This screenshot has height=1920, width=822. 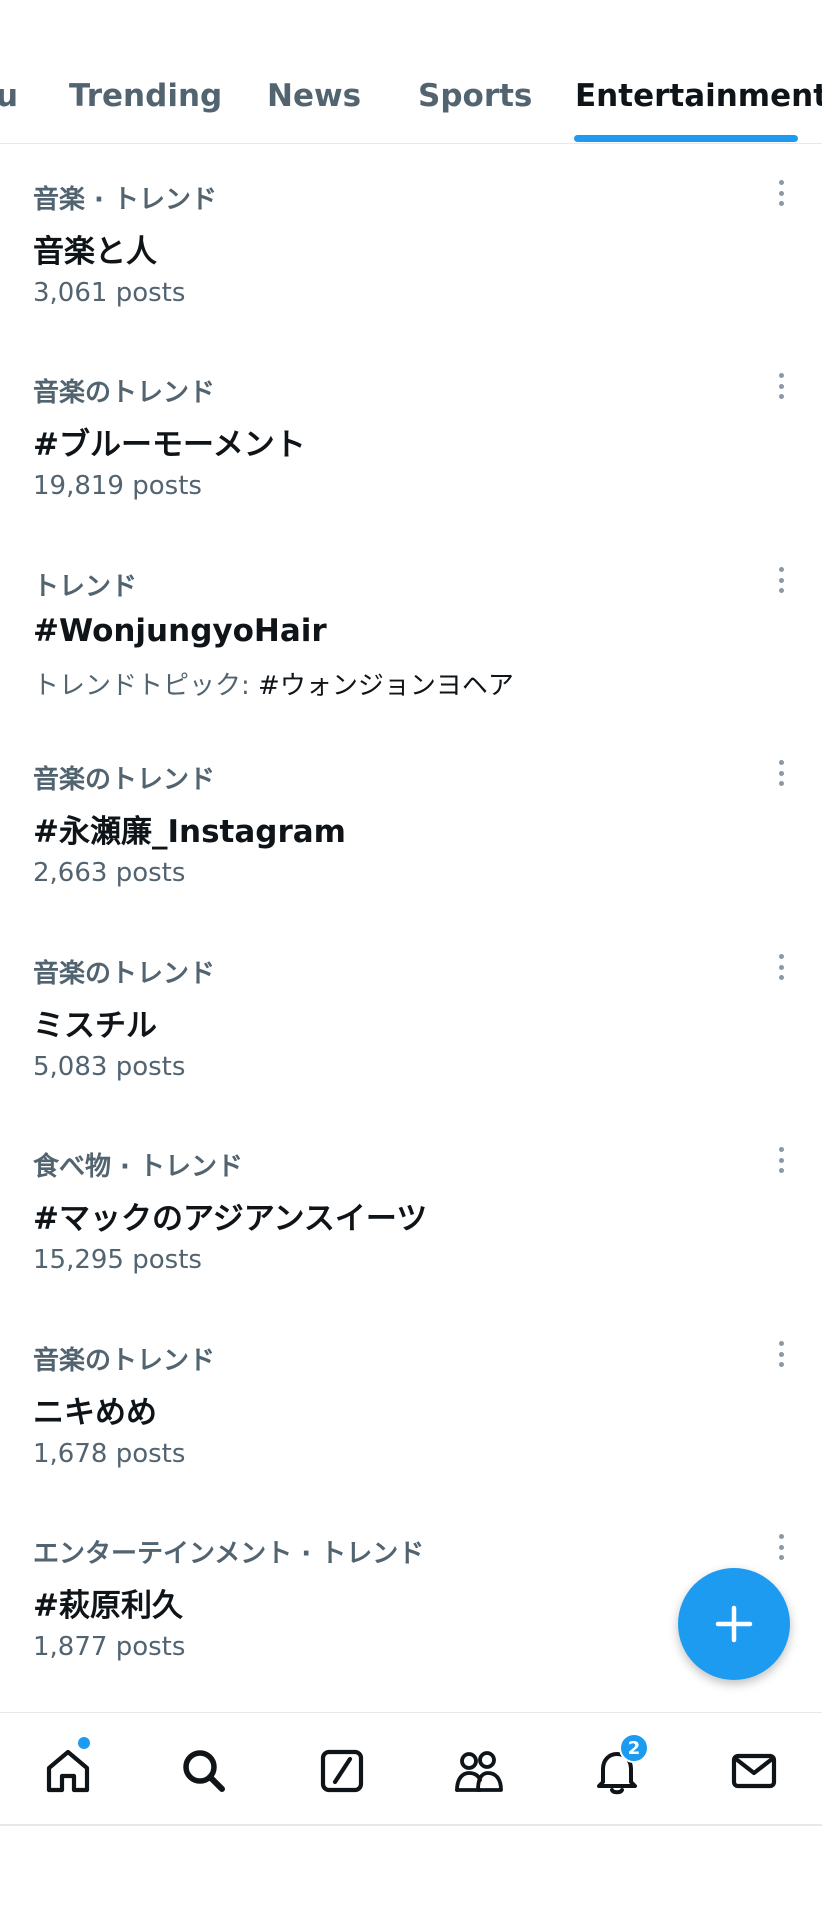 What do you see at coordinates (229, 1554) in the screenshot?
I see `trend-context: エンターテインメント · トレンド` at bounding box center [229, 1554].